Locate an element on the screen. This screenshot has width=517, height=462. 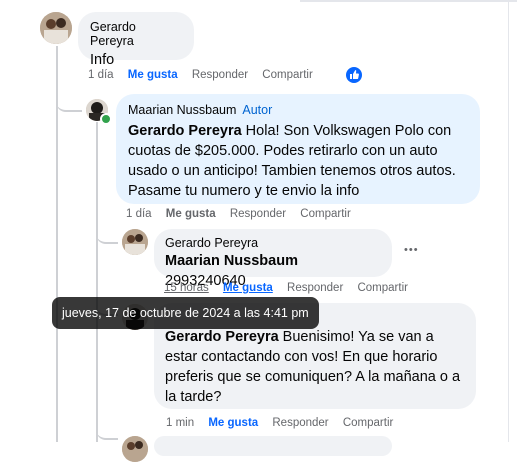
like-reaction-icon is located at coordinates (354, 75).